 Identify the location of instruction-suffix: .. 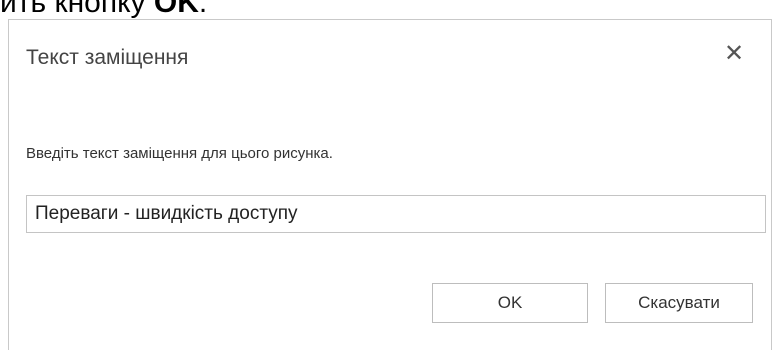
(203, 9).